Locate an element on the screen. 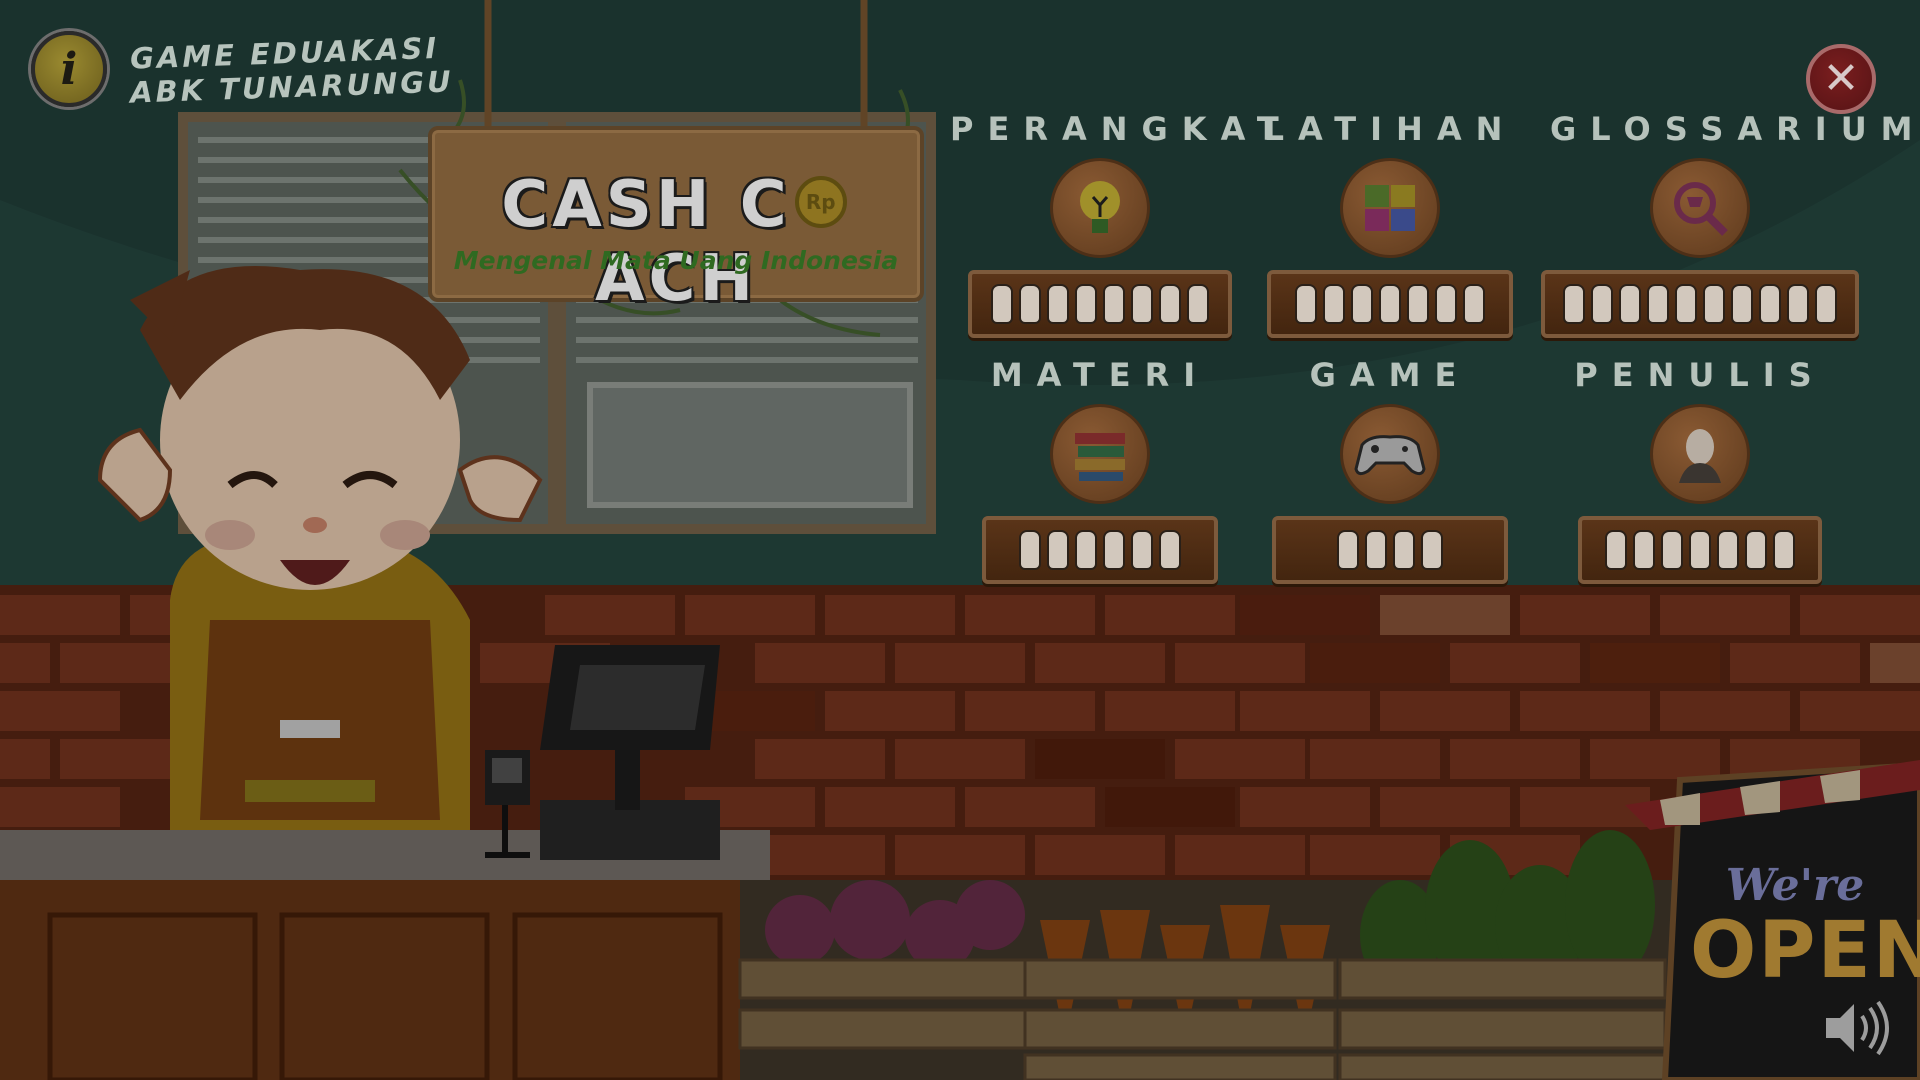  close-icon: ✕ is located at coordinates (1841, 78).